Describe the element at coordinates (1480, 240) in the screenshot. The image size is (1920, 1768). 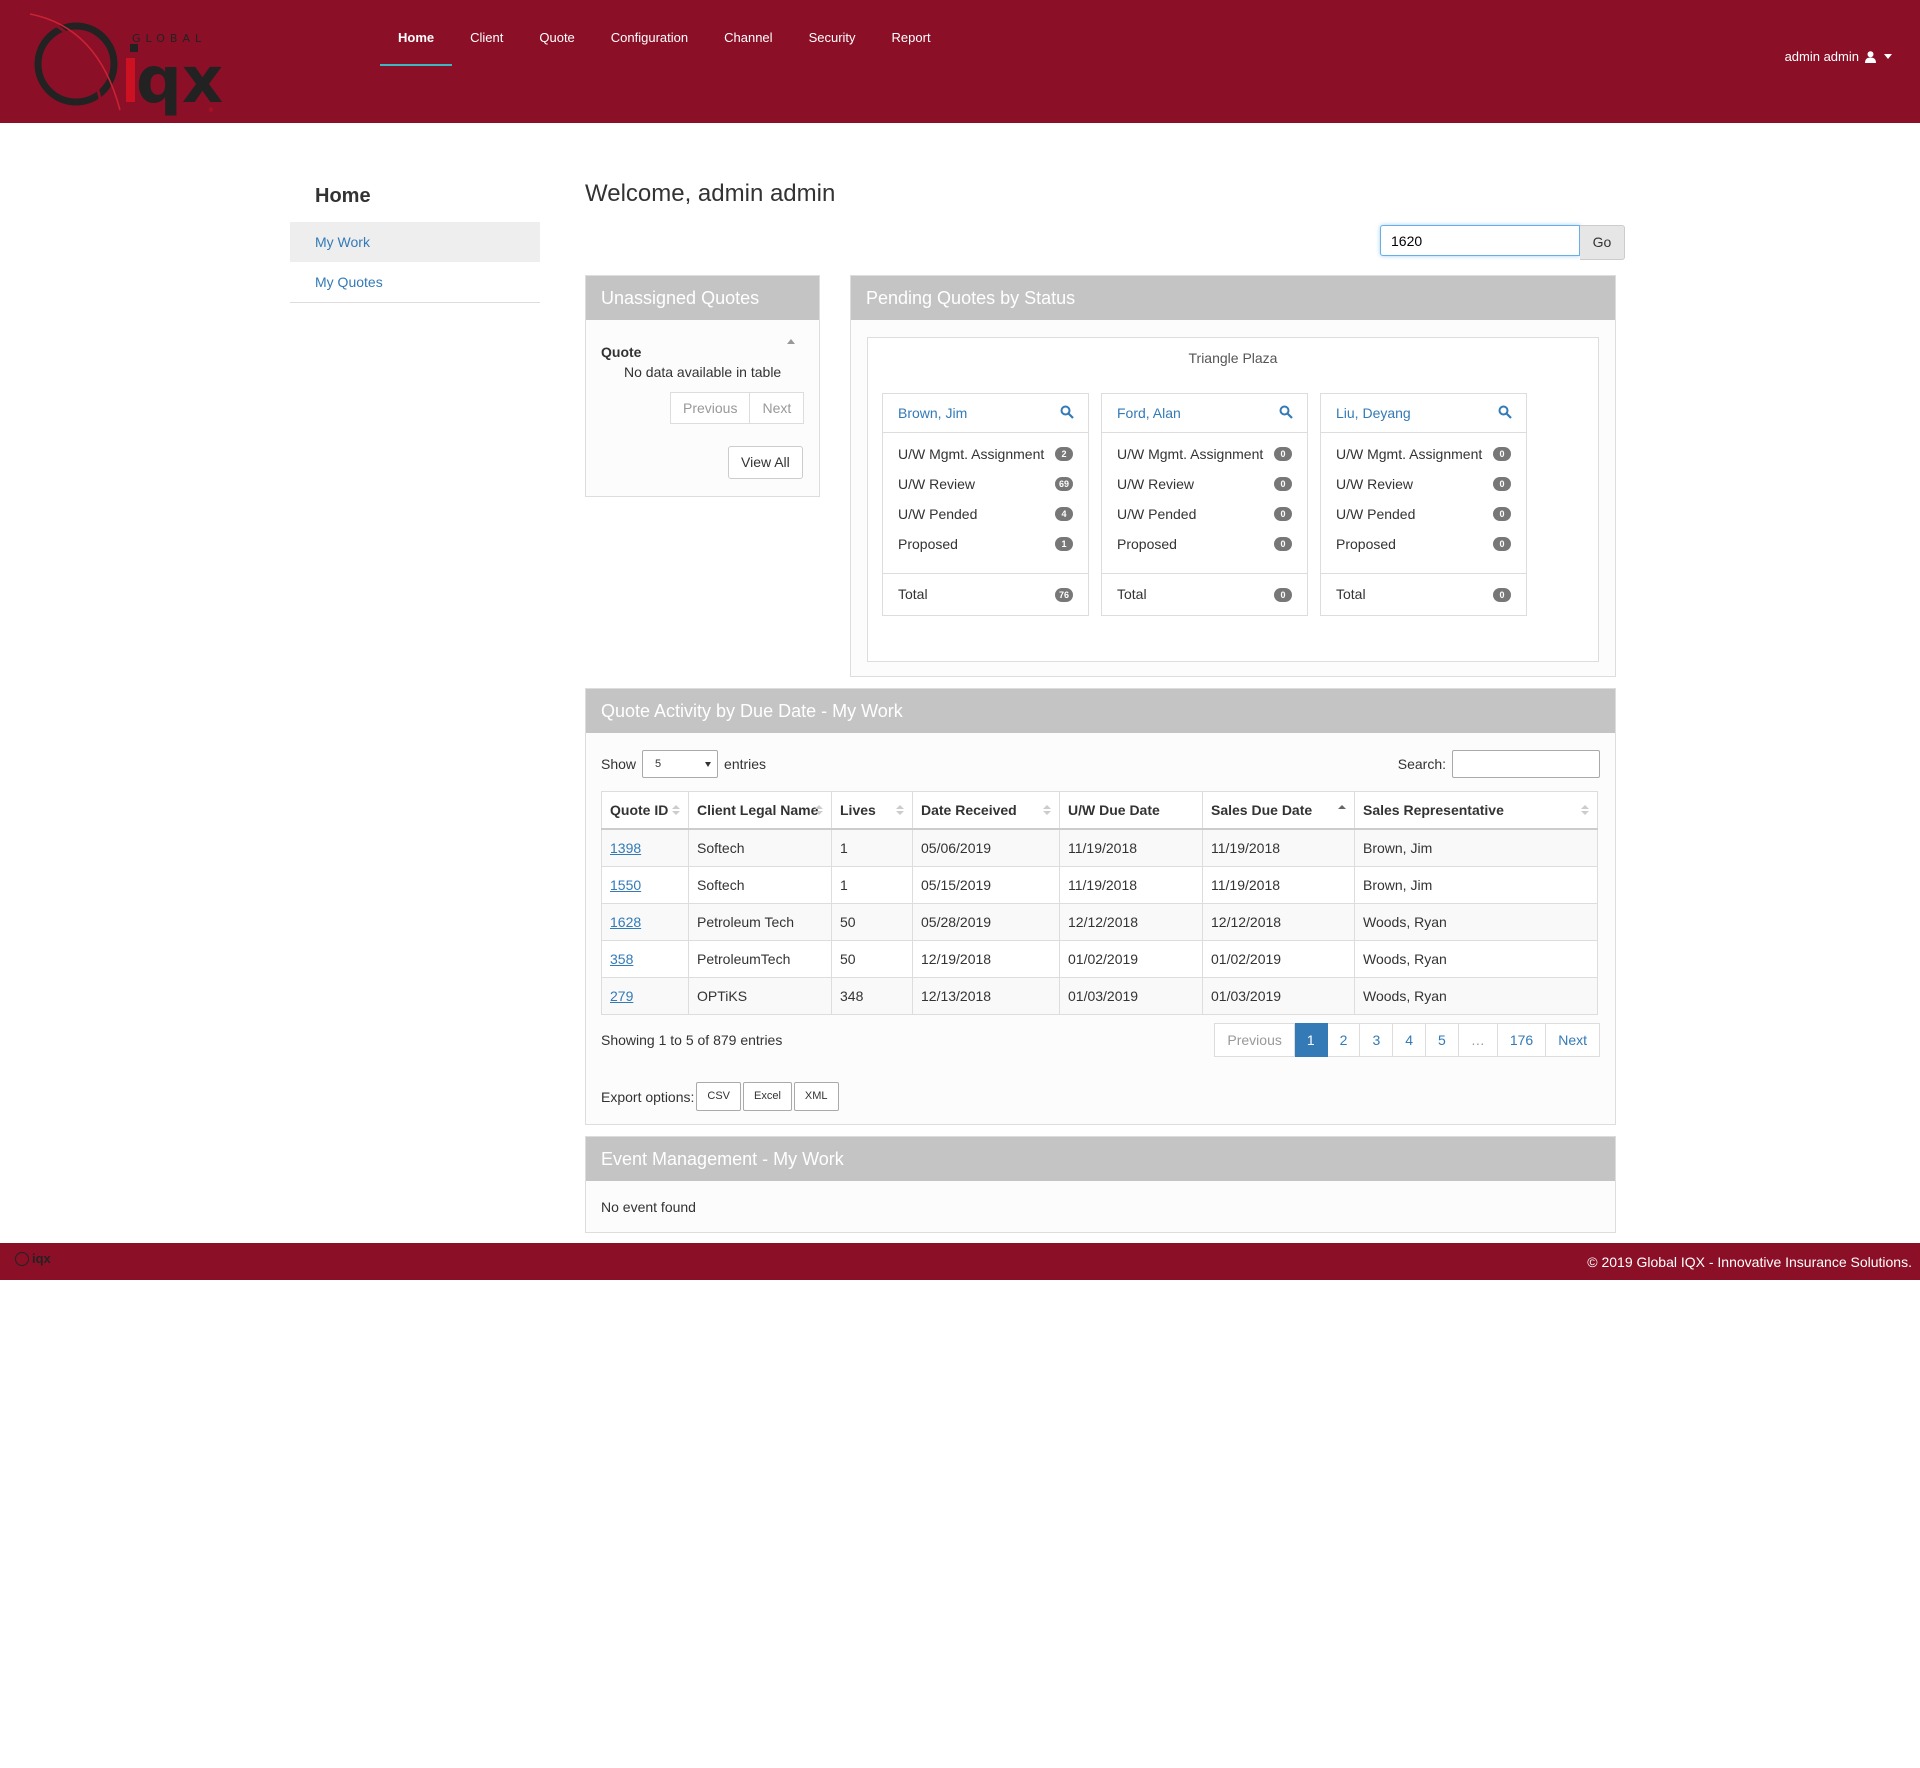
I see `quote-search-input` at that location.